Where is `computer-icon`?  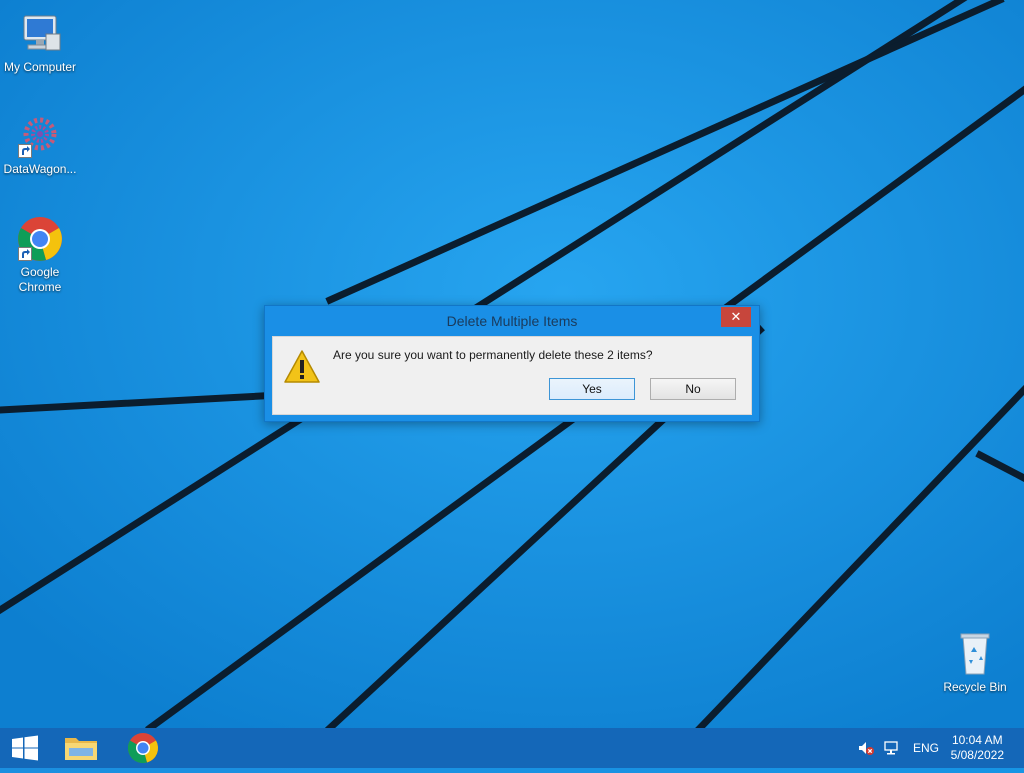 computer-icon is located at coordinates (40, 34).